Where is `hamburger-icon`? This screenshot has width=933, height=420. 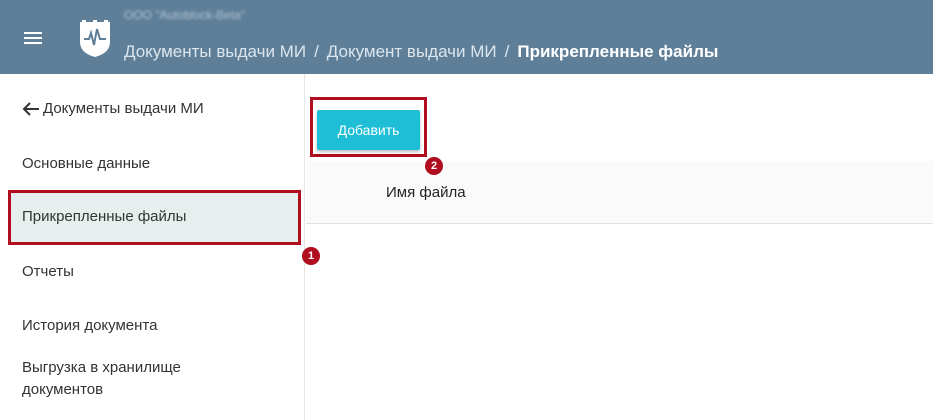
hamburger-icon is located at coordinates (33, 38).